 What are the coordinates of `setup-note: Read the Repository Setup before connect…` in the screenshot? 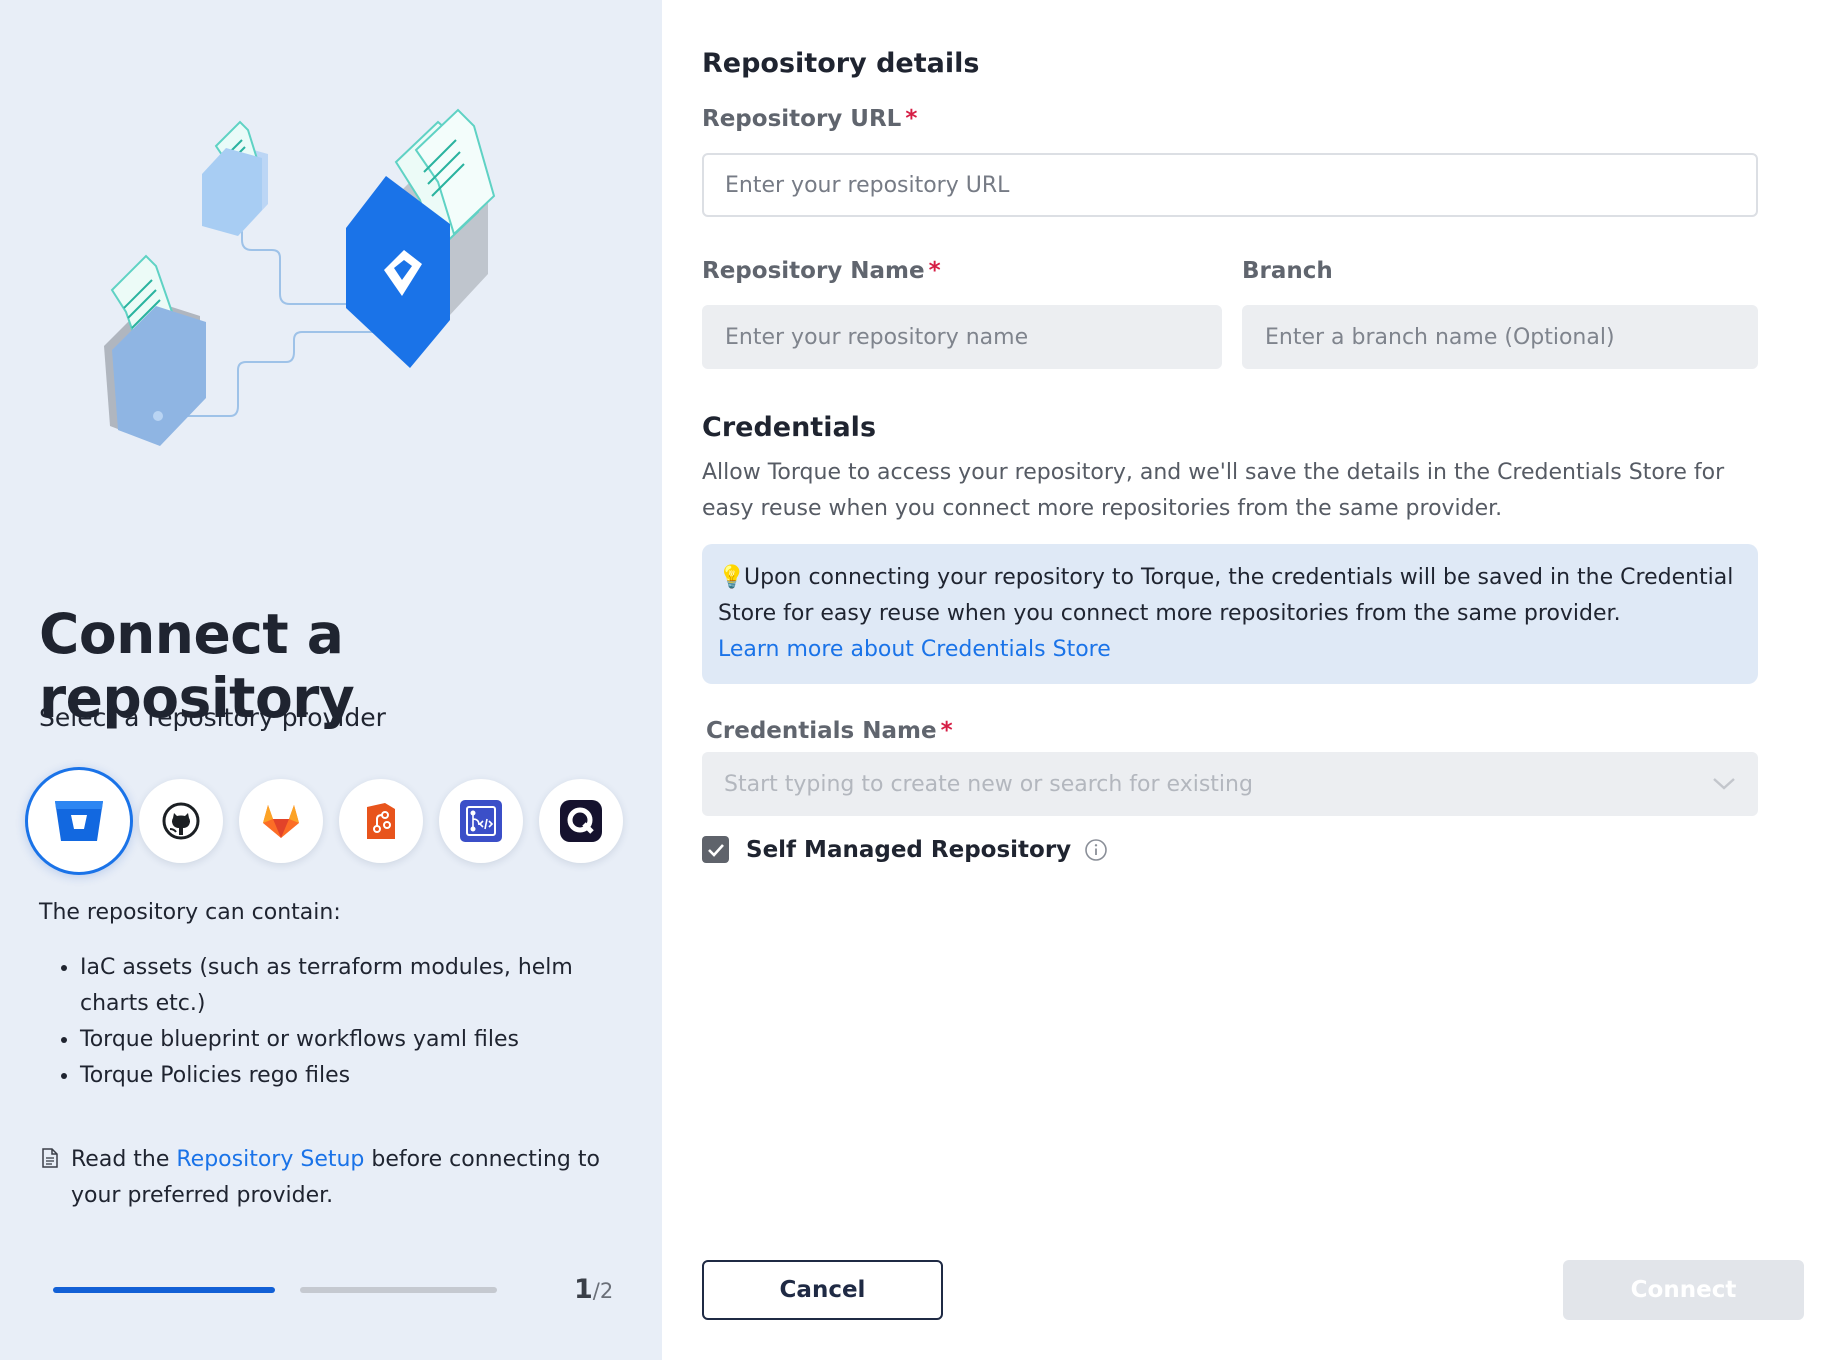 It's located at (322, 1178).